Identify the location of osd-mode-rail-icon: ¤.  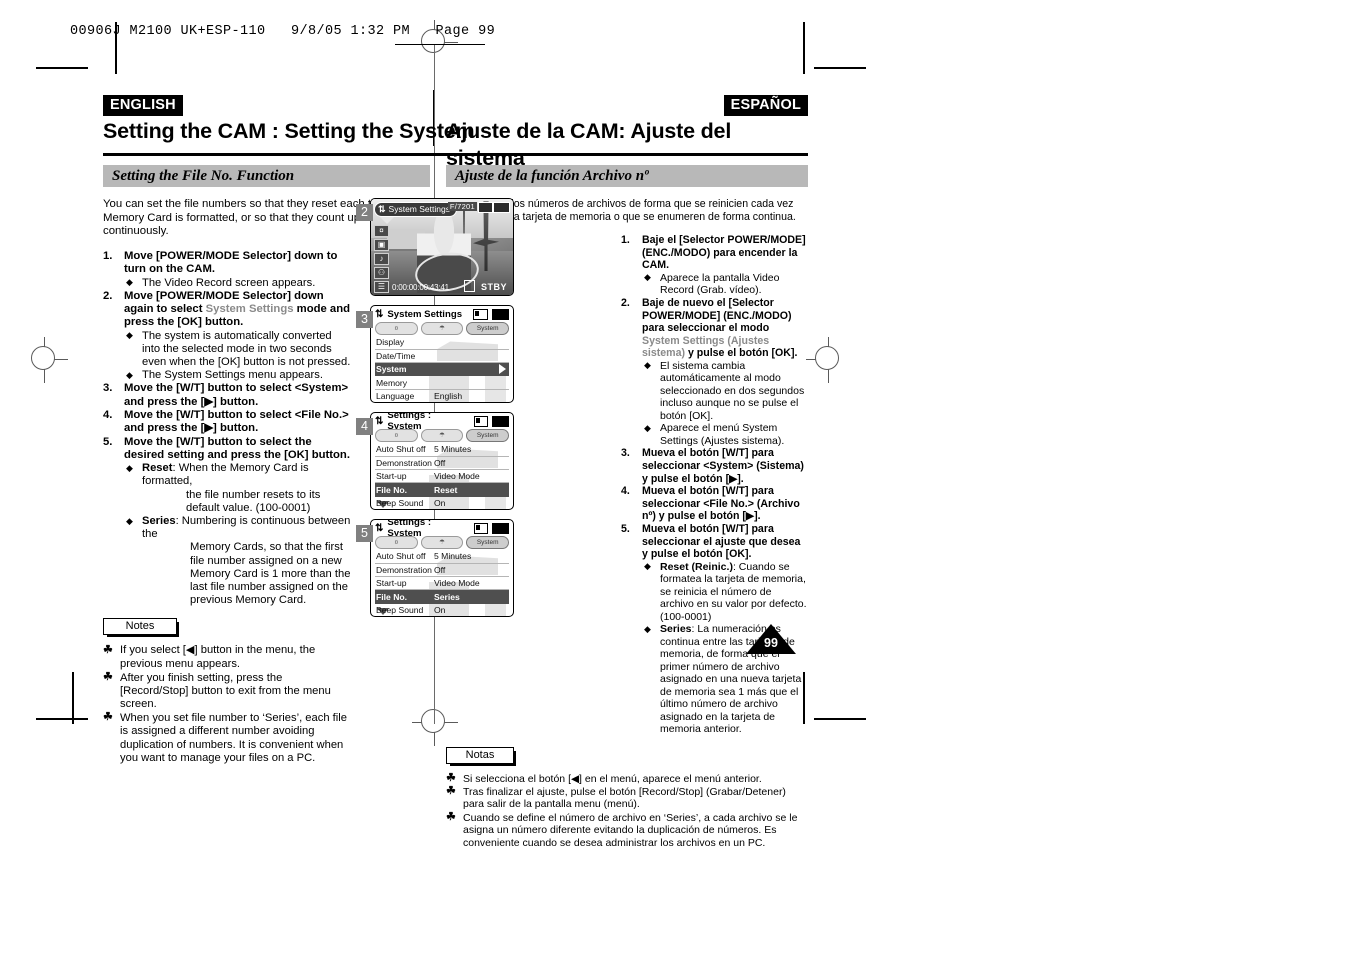
(381, 231).